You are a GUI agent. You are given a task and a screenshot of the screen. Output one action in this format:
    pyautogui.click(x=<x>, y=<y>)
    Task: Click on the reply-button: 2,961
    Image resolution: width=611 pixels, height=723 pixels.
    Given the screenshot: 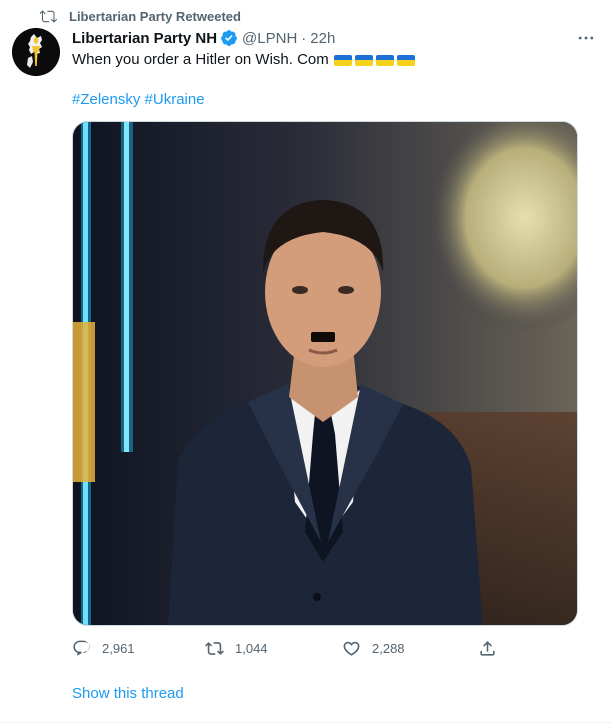 What is the action you would take?
    pyautogui.click(x=103, y=648)
    